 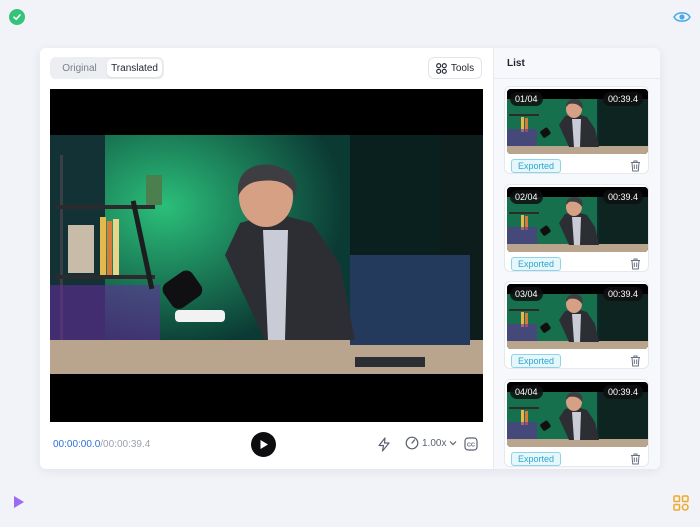 I want to click on time-display: 00:00:00.0/00:00:39.4, so click(x=101, y=444).